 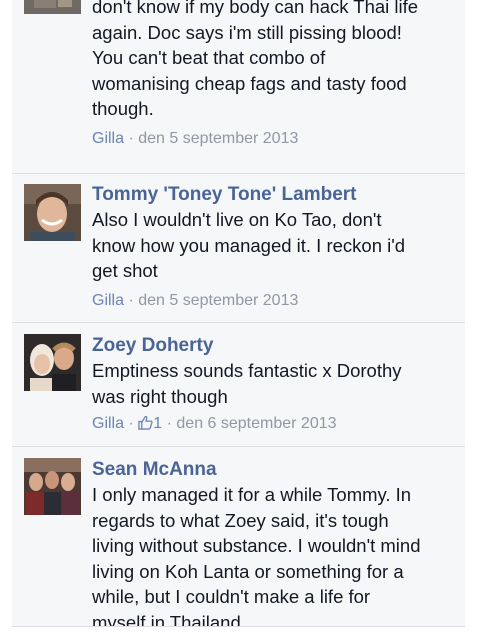 What do you see at coordinates (256, 423) in the screenshot?
I see `comment-date: den 6 september 2013` at bounding box center [256, 423].